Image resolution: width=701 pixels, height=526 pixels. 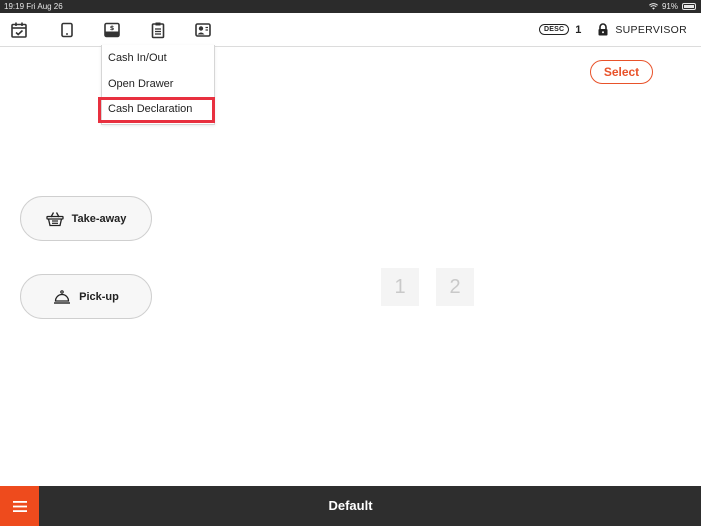 What do you see at coordinates (62, 296) in the screenshot?
I see `cloche-icon` at bounding box center [62, 296].